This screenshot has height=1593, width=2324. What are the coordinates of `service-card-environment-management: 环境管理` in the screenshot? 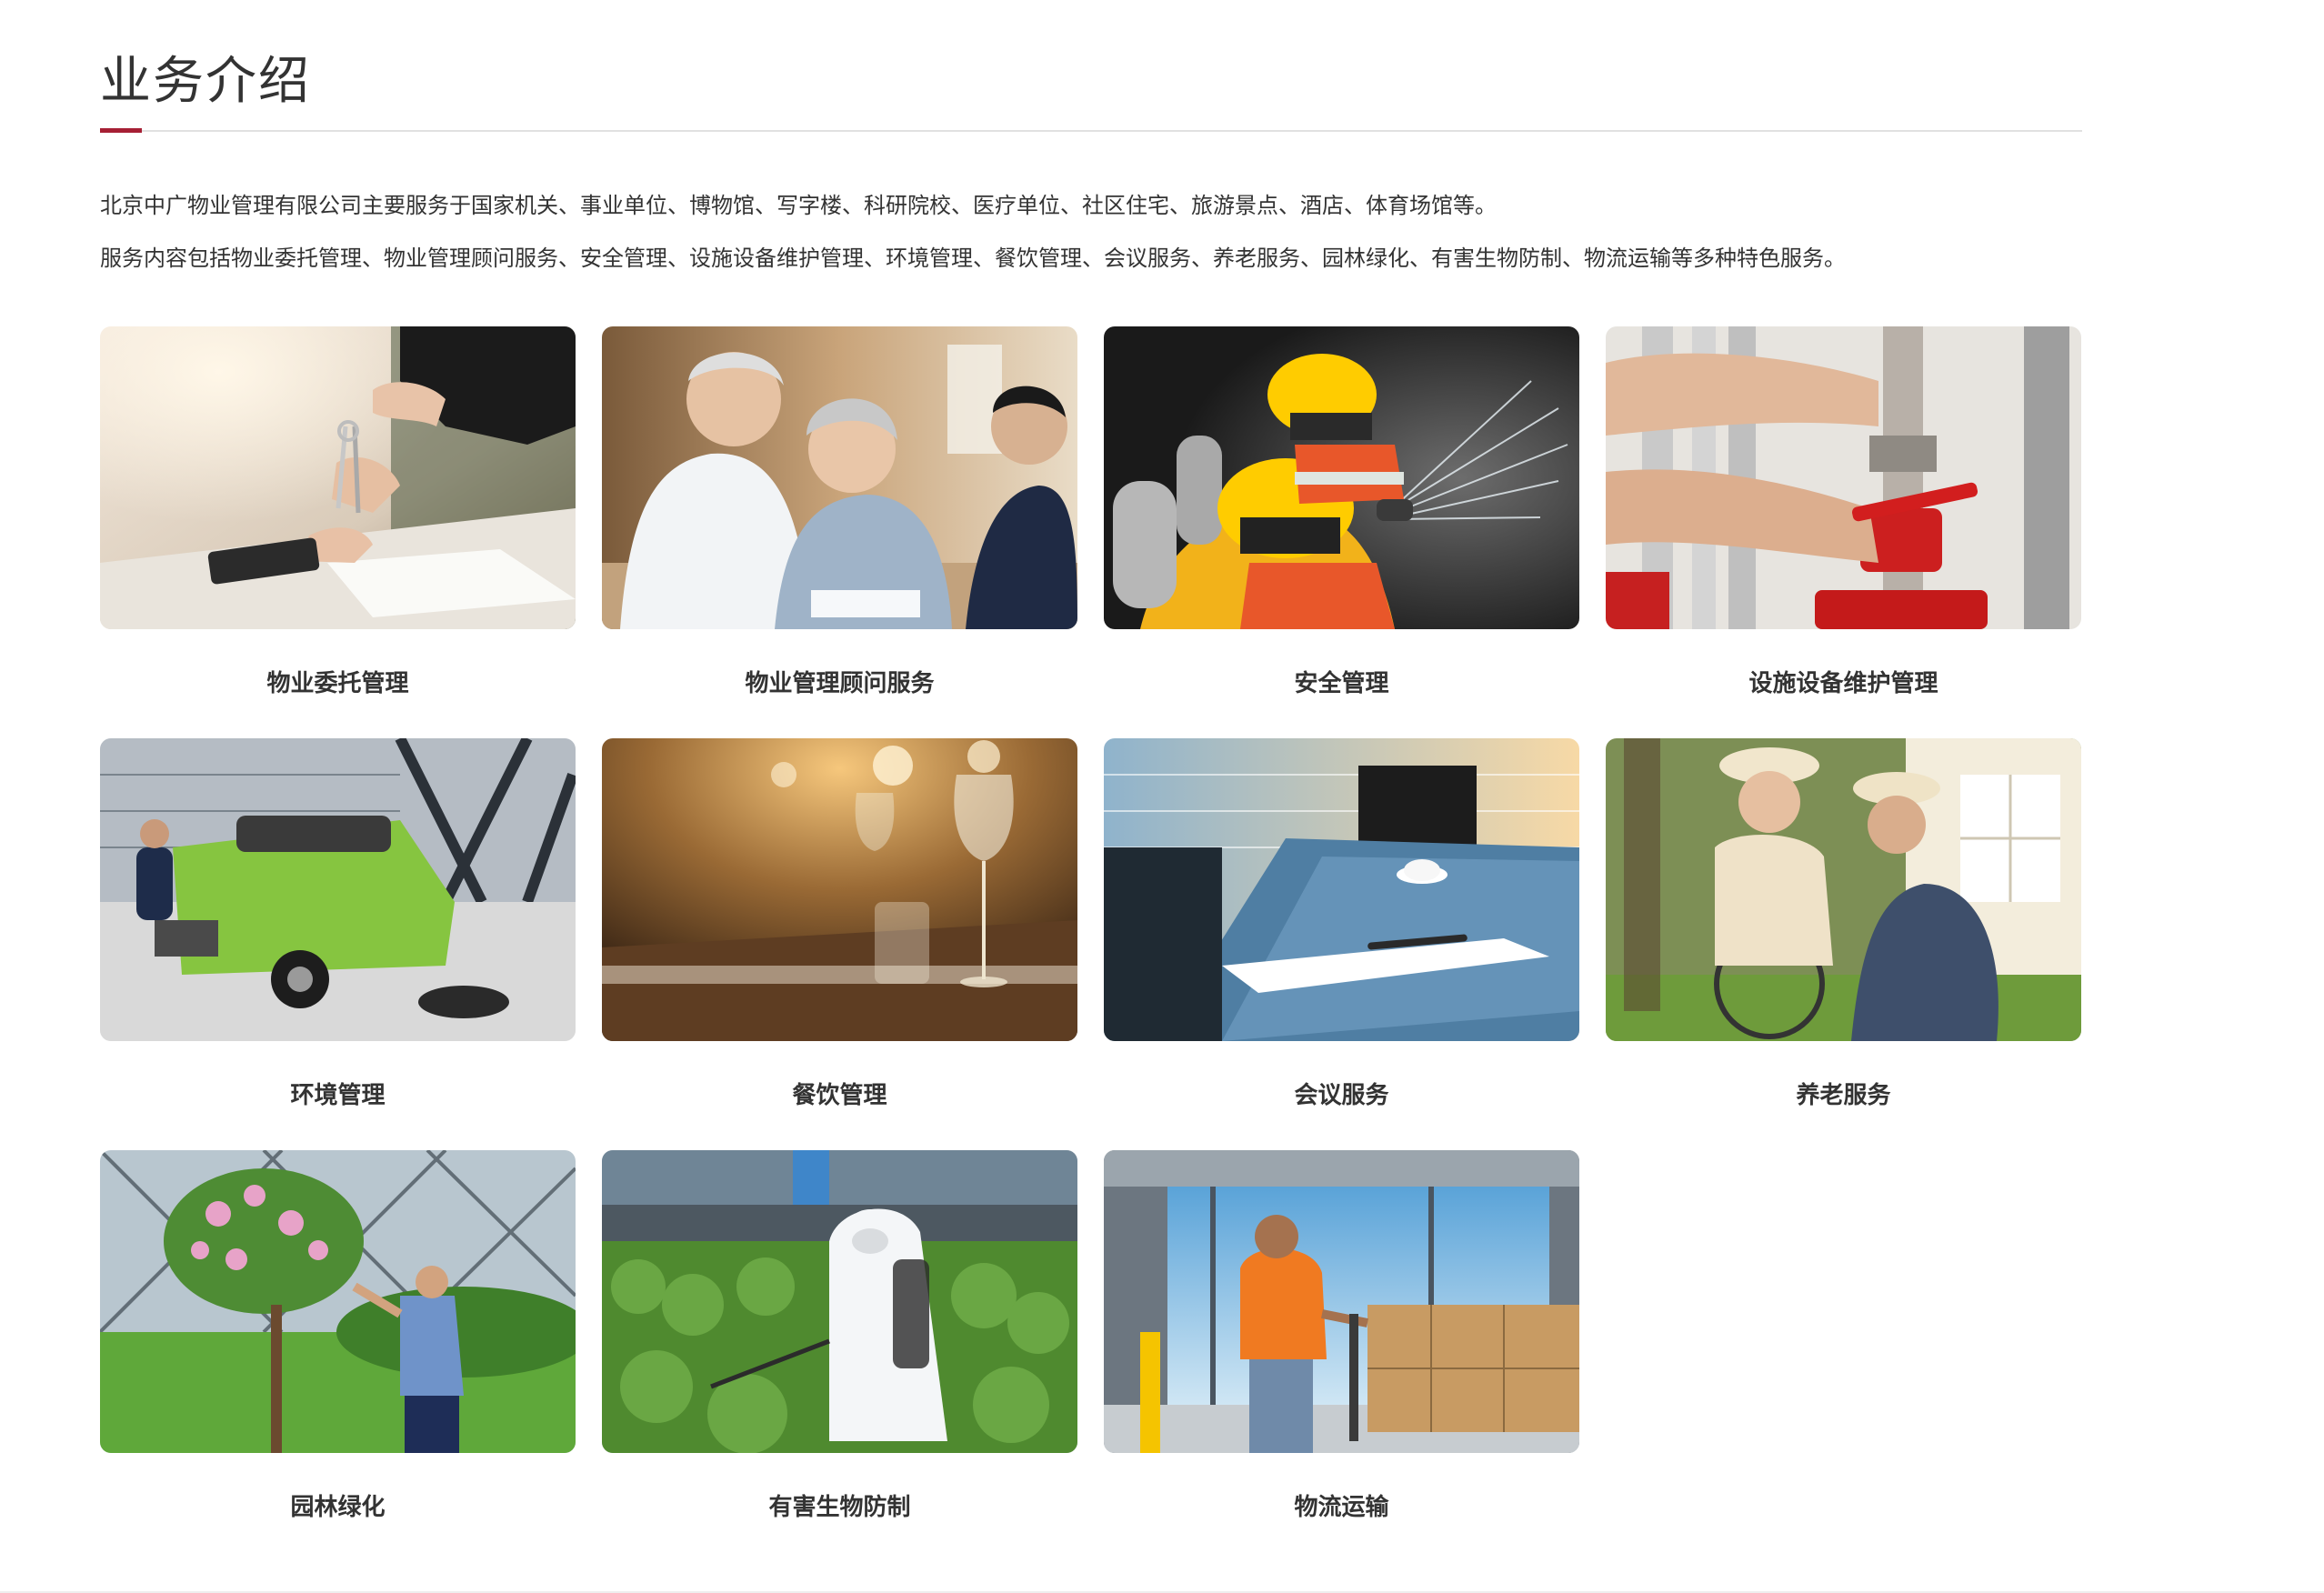 It's located at (338, 929).